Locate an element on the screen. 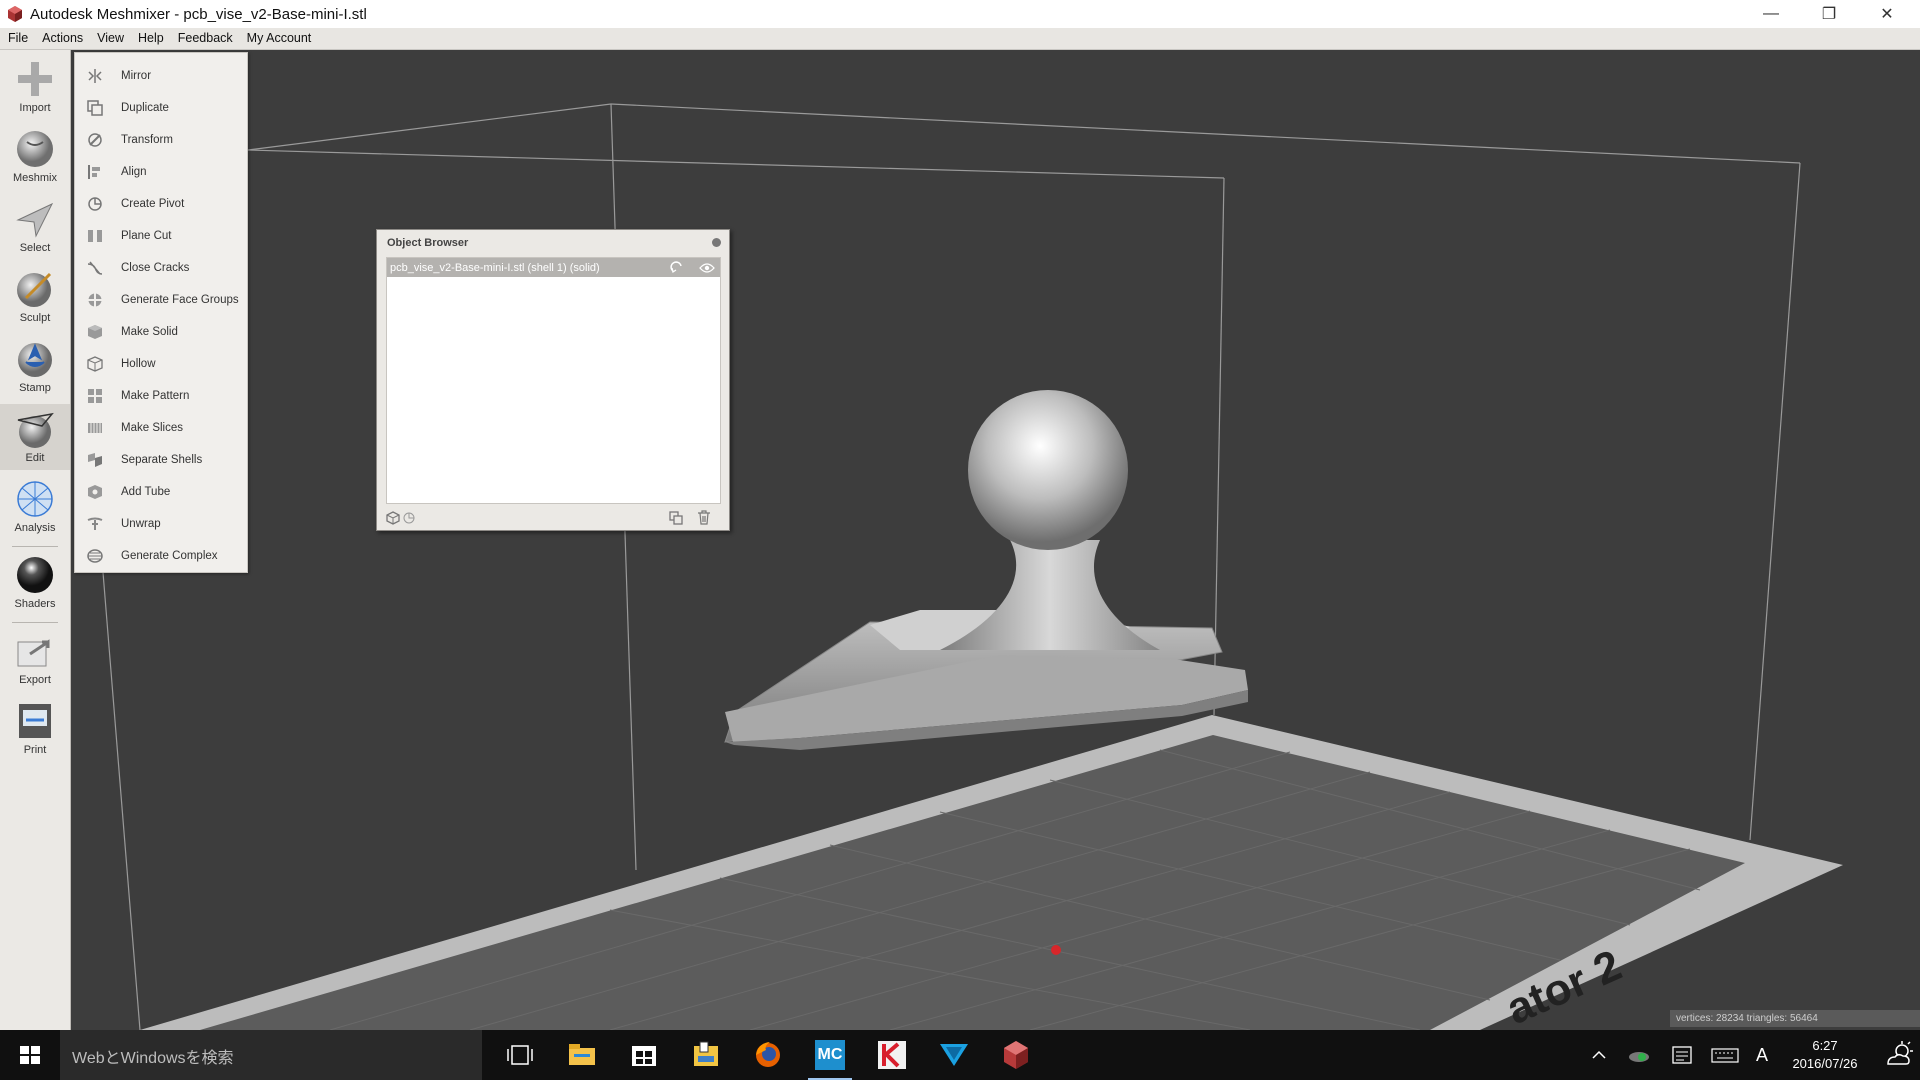 The image size is (1920, 1080). tool-export: Export is located at coordinates (35, 659).